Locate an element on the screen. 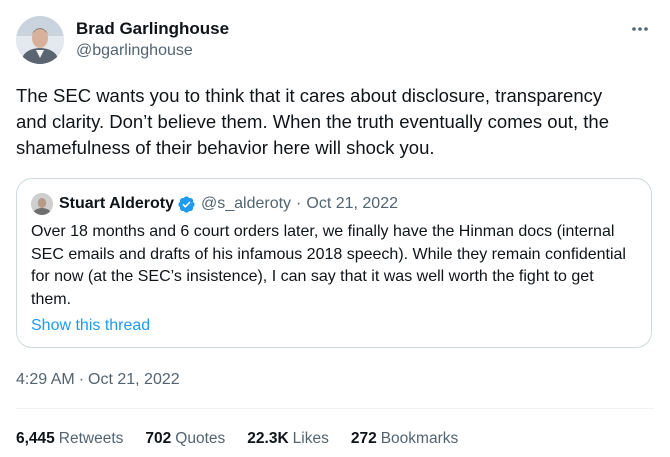 This screenshot has width=670, height=457. author-display-name: Brad Garlinghouse is located at coordinates (152, 29).